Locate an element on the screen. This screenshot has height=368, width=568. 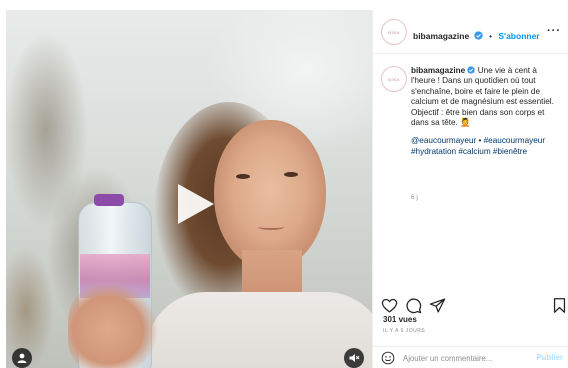
caption-verified-badge-icon is located at coordinates (471, 70).